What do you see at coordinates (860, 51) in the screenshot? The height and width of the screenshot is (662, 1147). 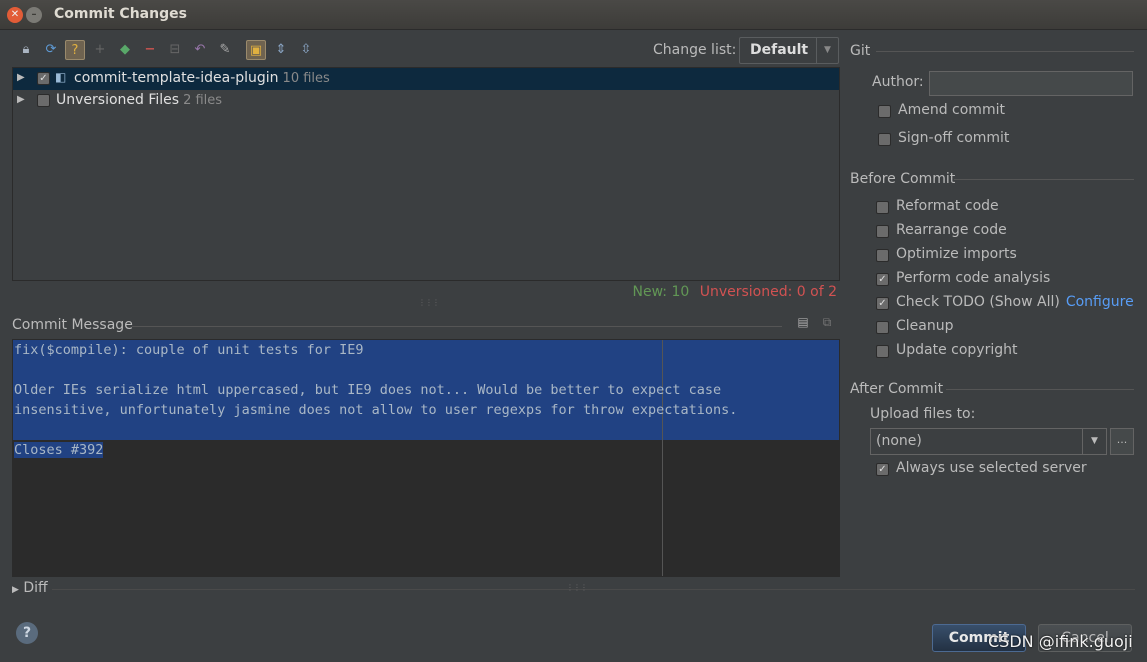 I see `git-section-title: Git` at bounding box center [860, 51].